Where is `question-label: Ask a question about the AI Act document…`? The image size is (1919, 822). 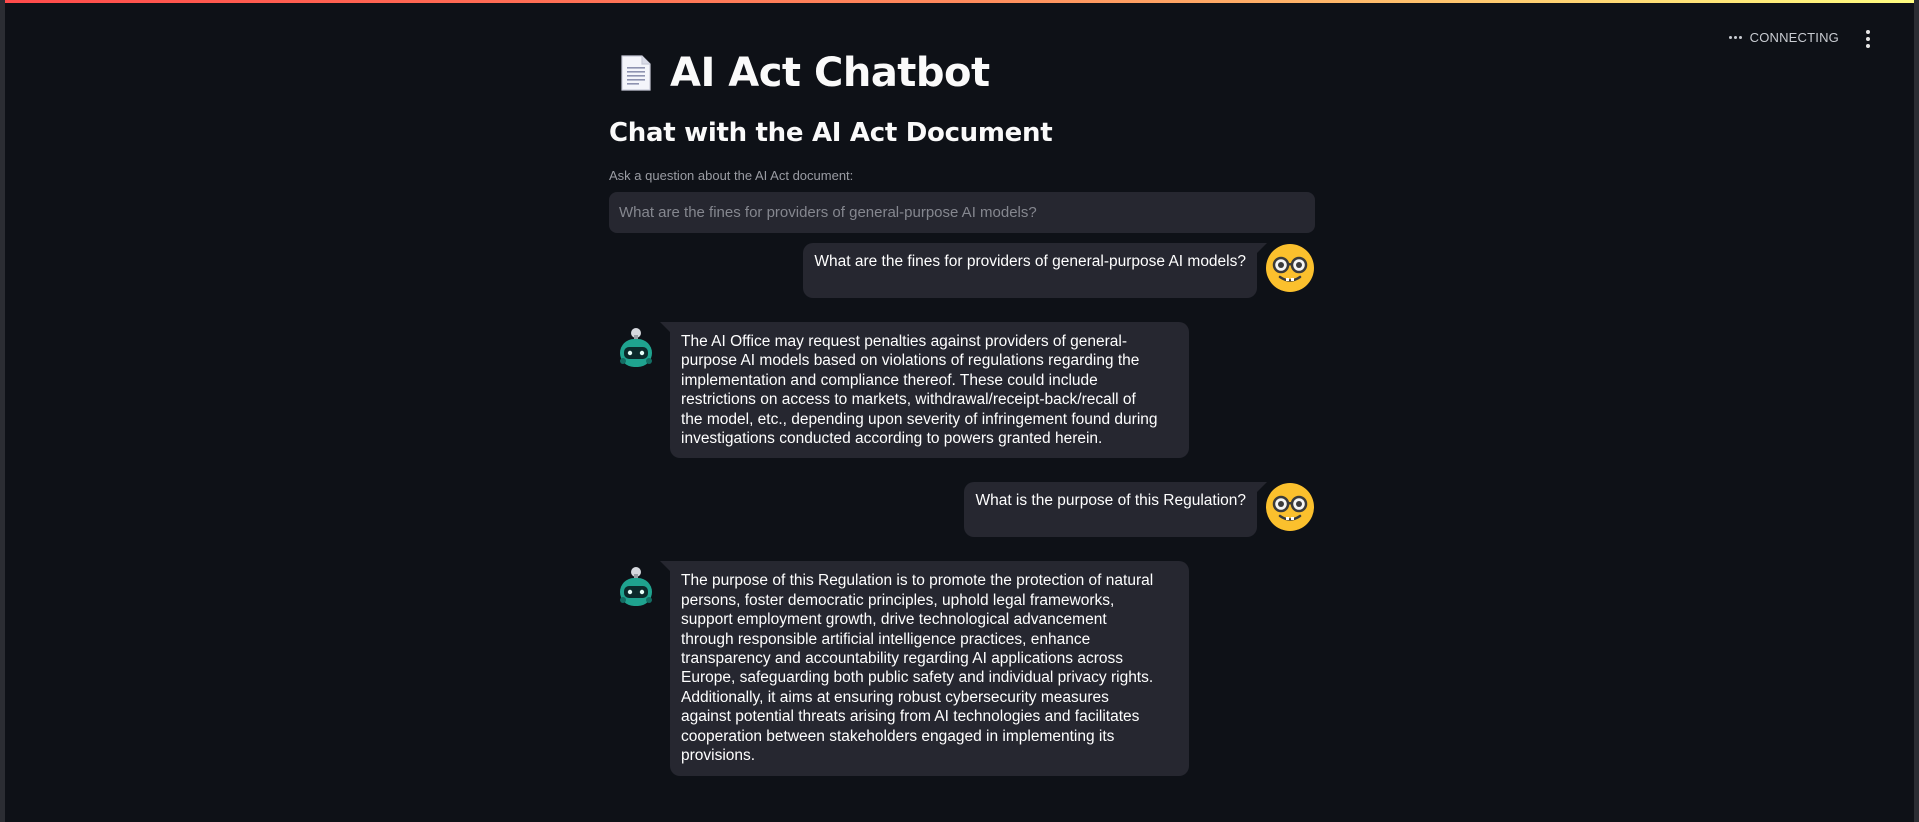 question-label: Ask a question about the AI Act document… is located at coordinates (731, 175).